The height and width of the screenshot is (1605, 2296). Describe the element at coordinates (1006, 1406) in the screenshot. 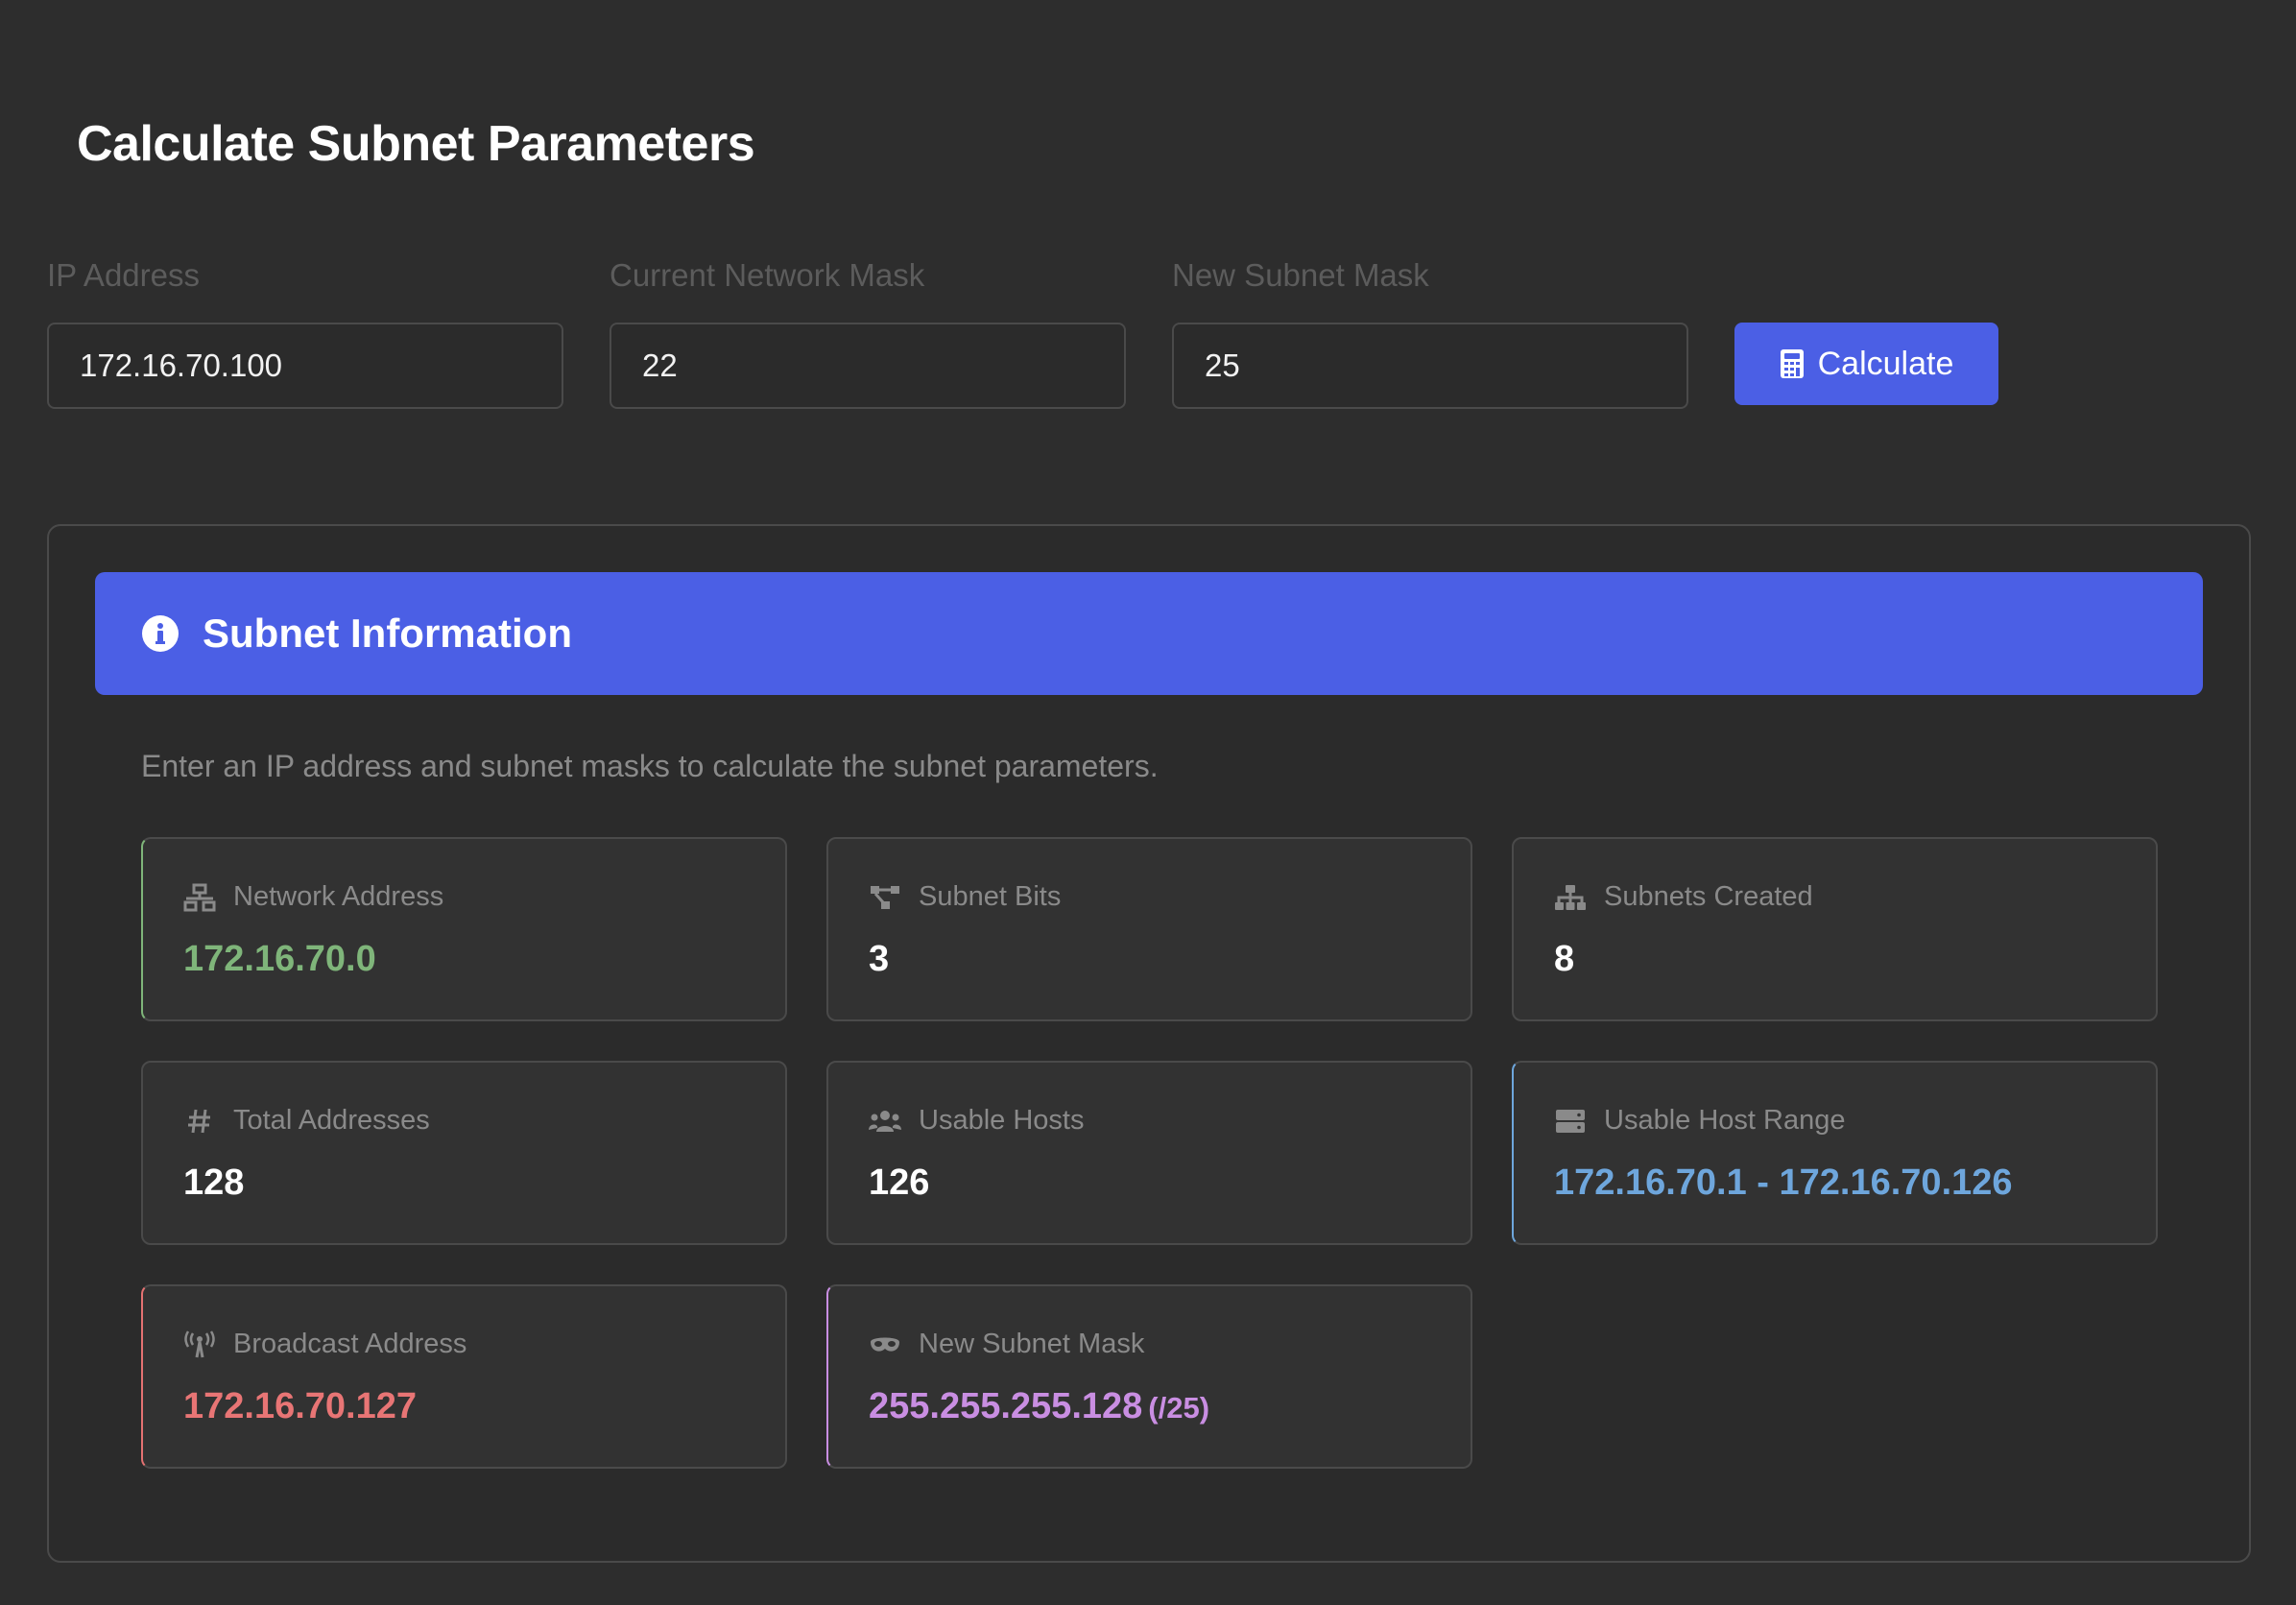

I see `new-subnet-mask-value: 255.255.255.128` at that location.